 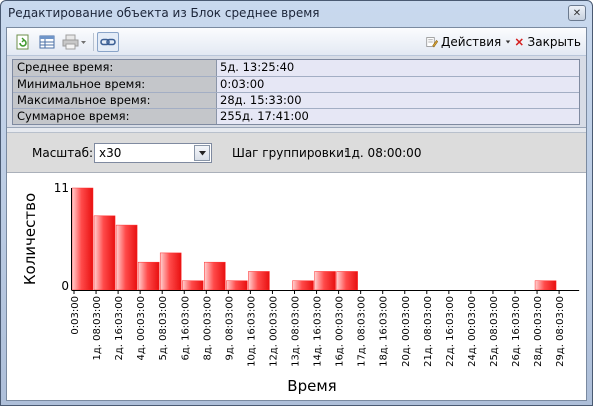 What do you see at coordinates (398, 116) in the screenshot?
I see `summary-value: 255д. 17:41:00` at bounding box center [398, 116].